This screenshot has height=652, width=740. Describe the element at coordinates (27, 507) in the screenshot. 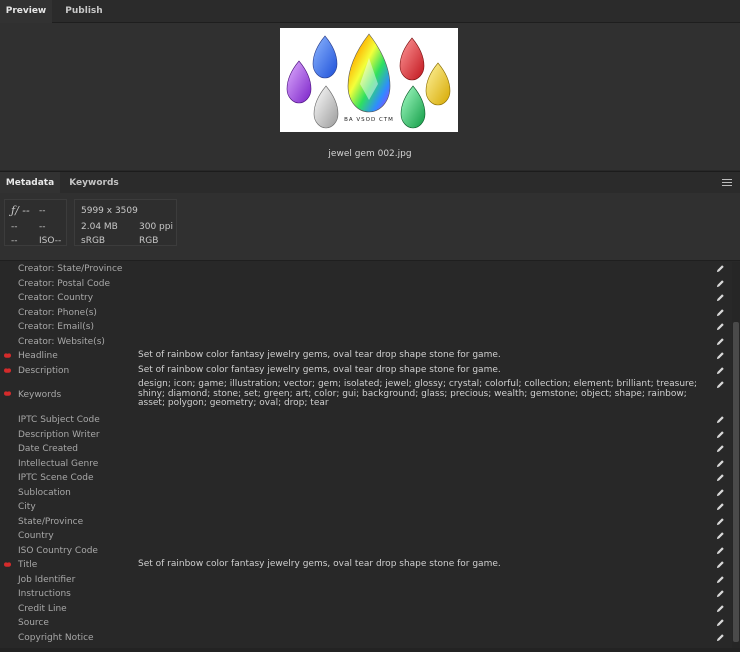

I see `field-label: City` at that location.